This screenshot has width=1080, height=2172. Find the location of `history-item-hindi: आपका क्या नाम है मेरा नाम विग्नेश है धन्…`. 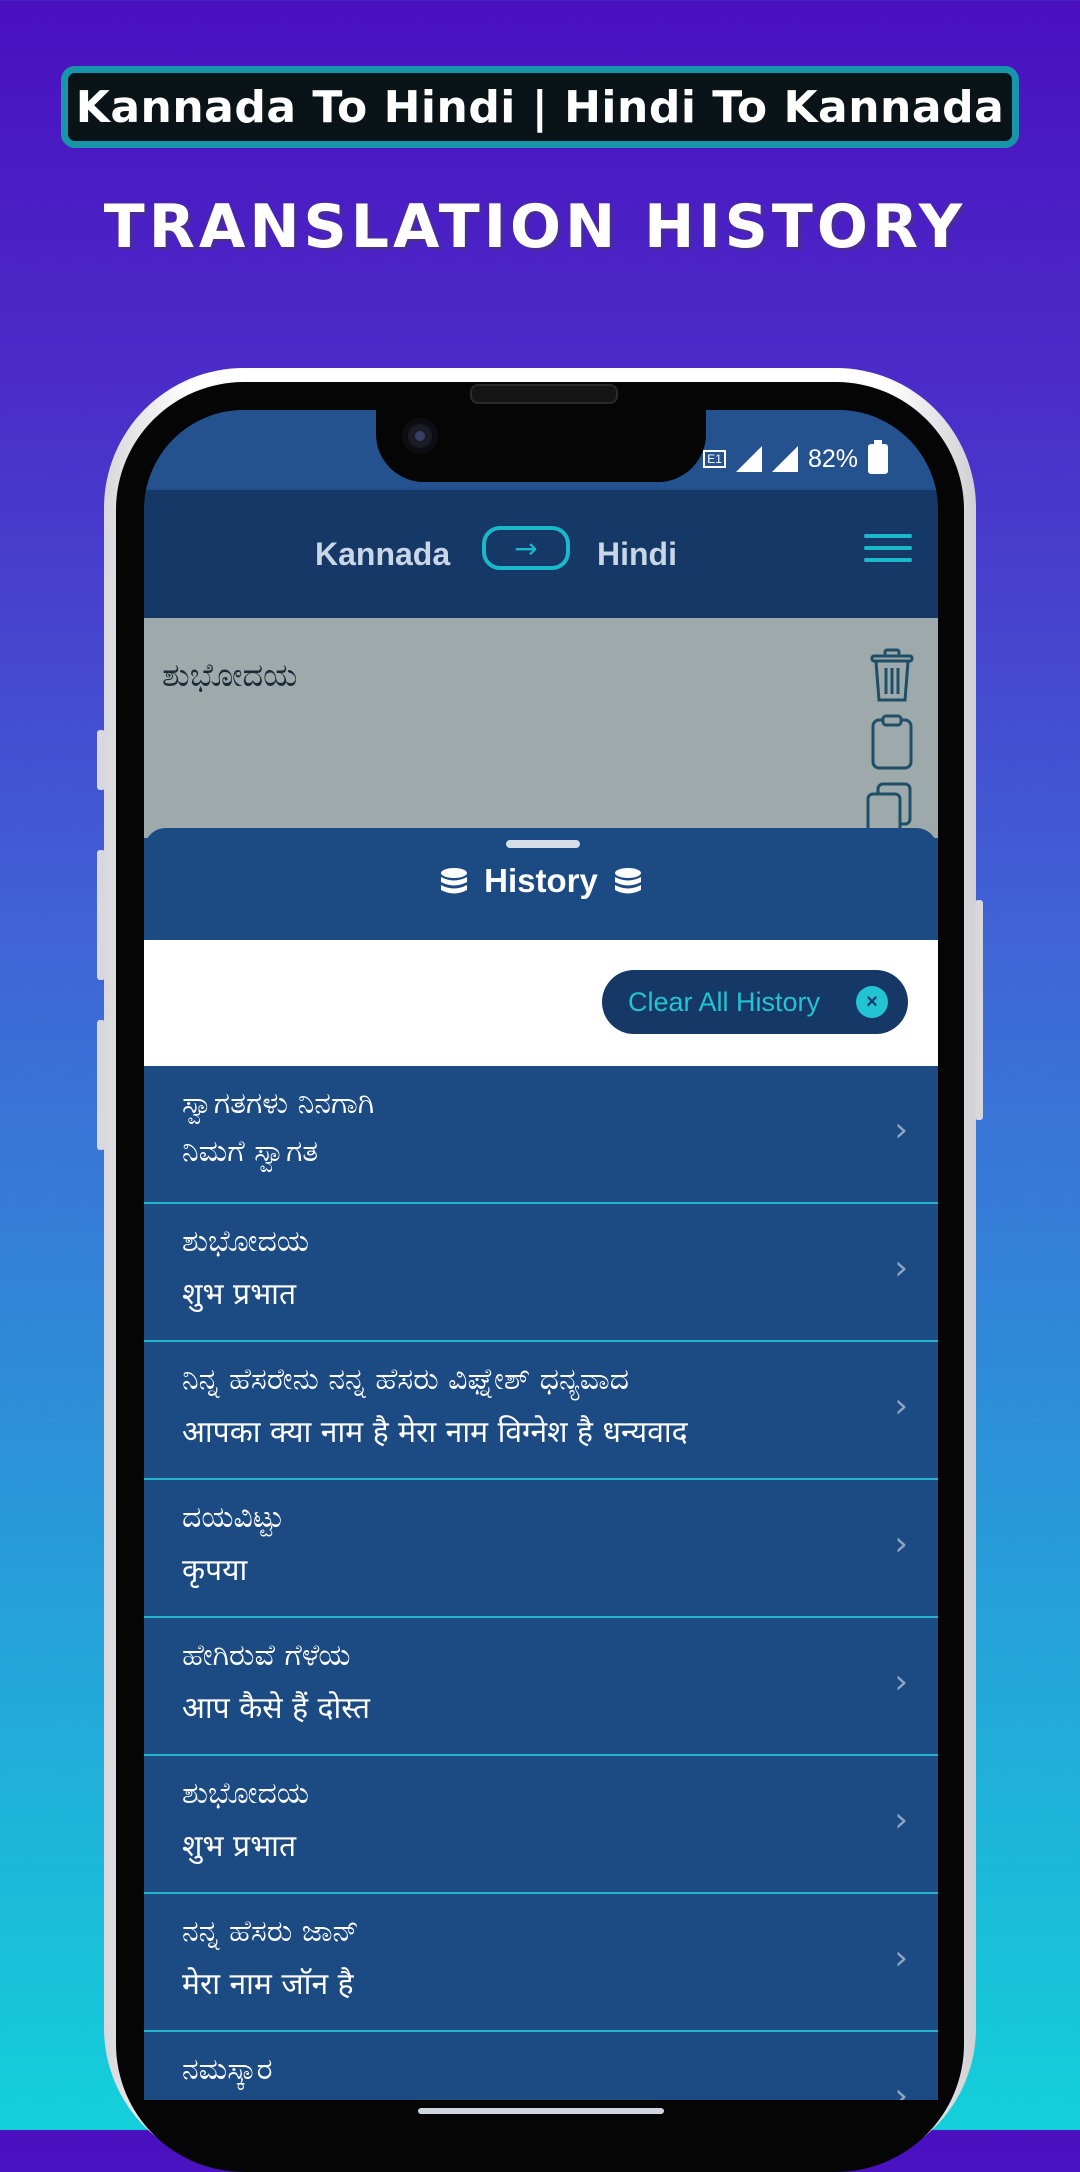

history-item-hindi: आपका क्या नाम है मेरा नाम विग्नेश है धन्… is located at coordinates (435, 1432).